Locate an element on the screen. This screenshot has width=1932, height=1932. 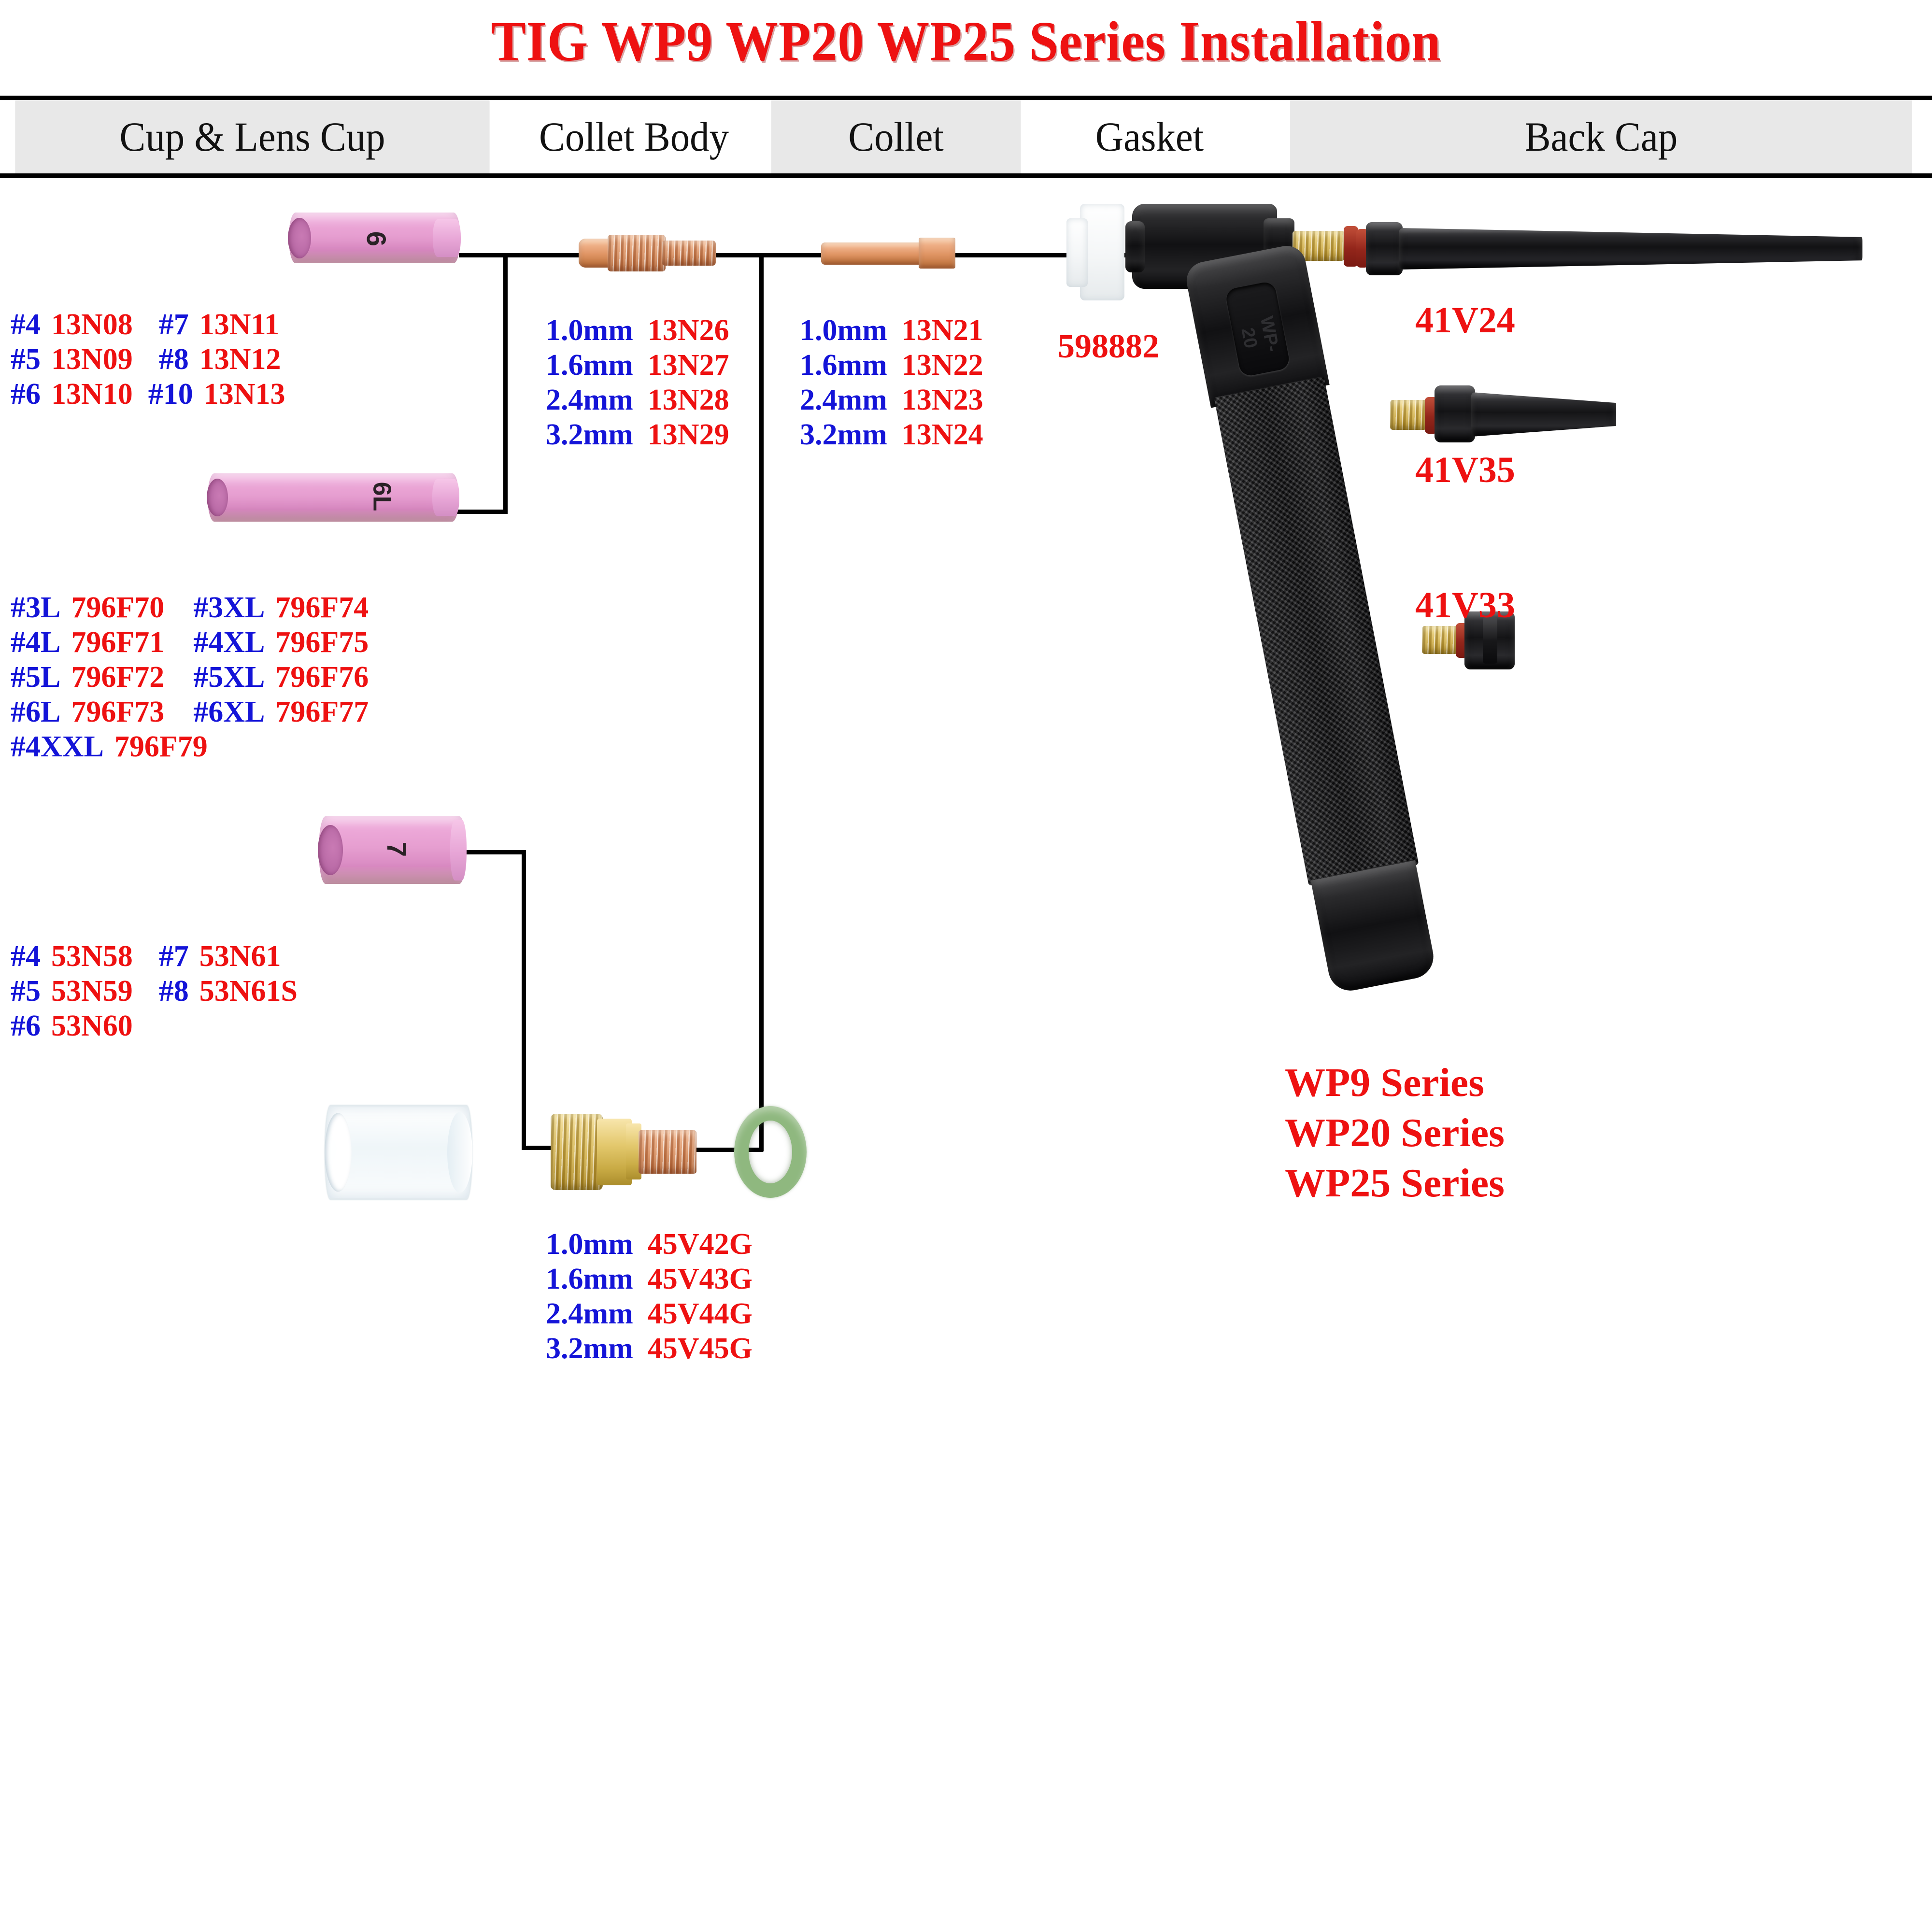
spec-part-number: 45V44G is located at coordinates (700, 1313).